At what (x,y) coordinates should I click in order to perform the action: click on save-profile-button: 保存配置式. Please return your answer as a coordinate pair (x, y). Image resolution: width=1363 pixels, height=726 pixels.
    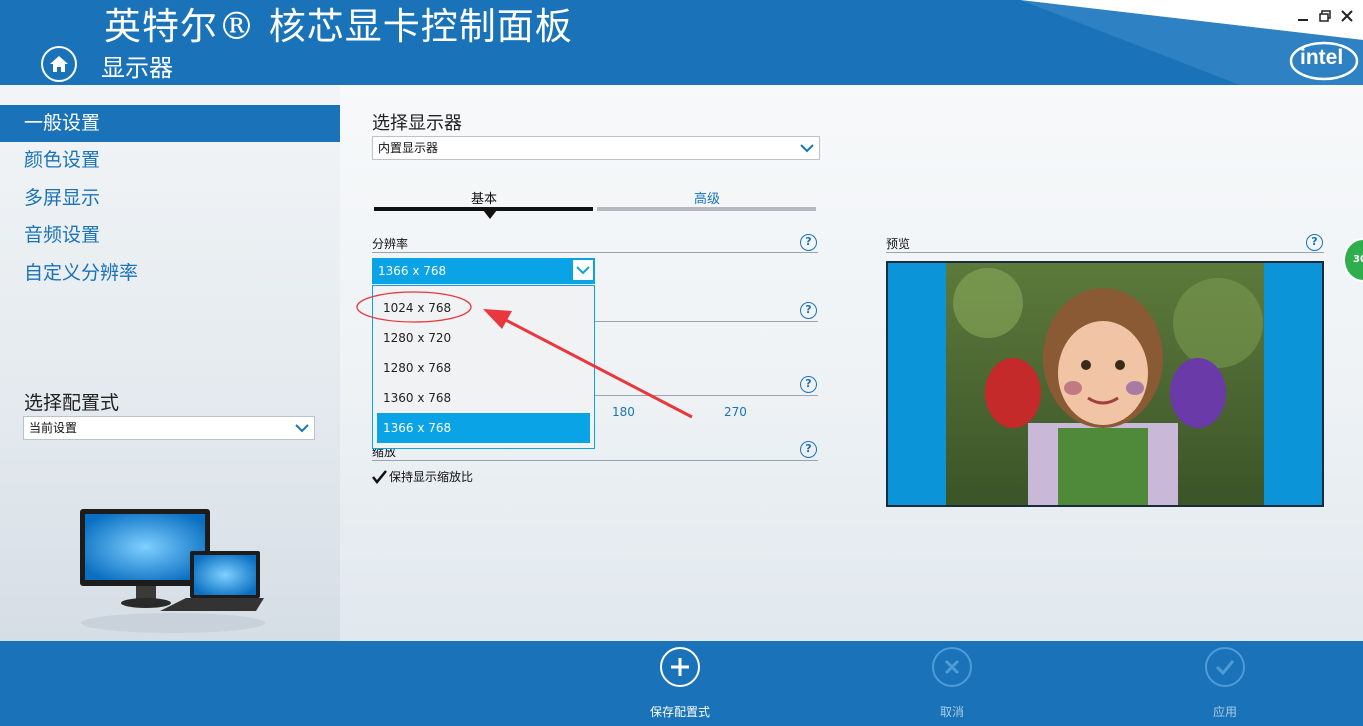
    Looking at the image, I should click on (680, 685).